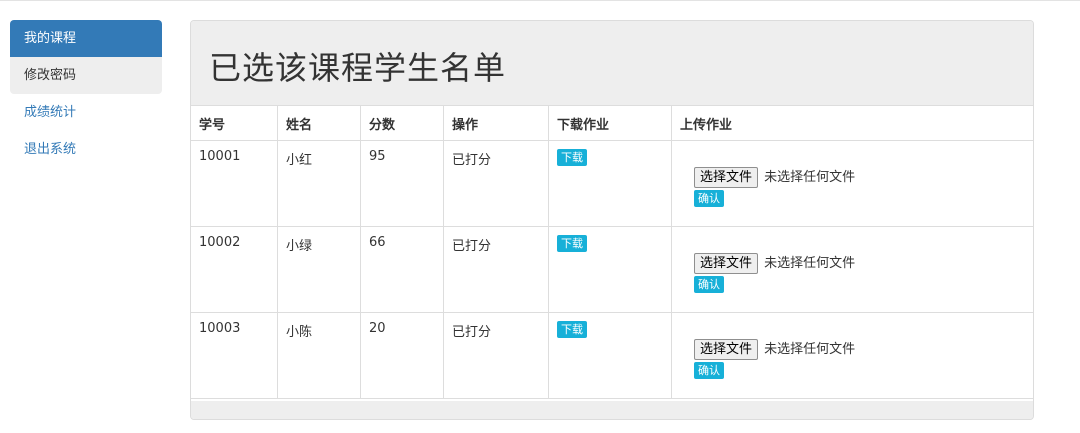 The height and width of the screenshot is (433, 1080). I want to click on sidebar: 我的课程 修改密码 成绩统计 退出系统, so click(86, 94).